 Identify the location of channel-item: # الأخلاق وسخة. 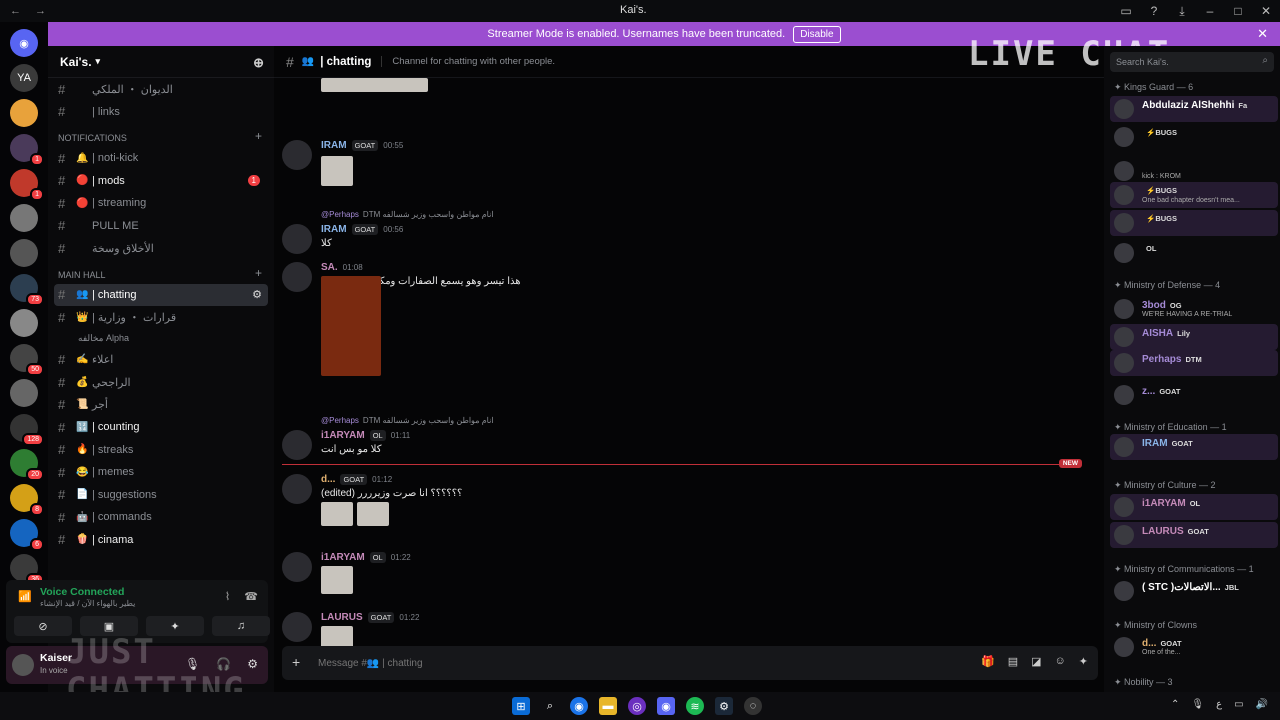
(161, 248).